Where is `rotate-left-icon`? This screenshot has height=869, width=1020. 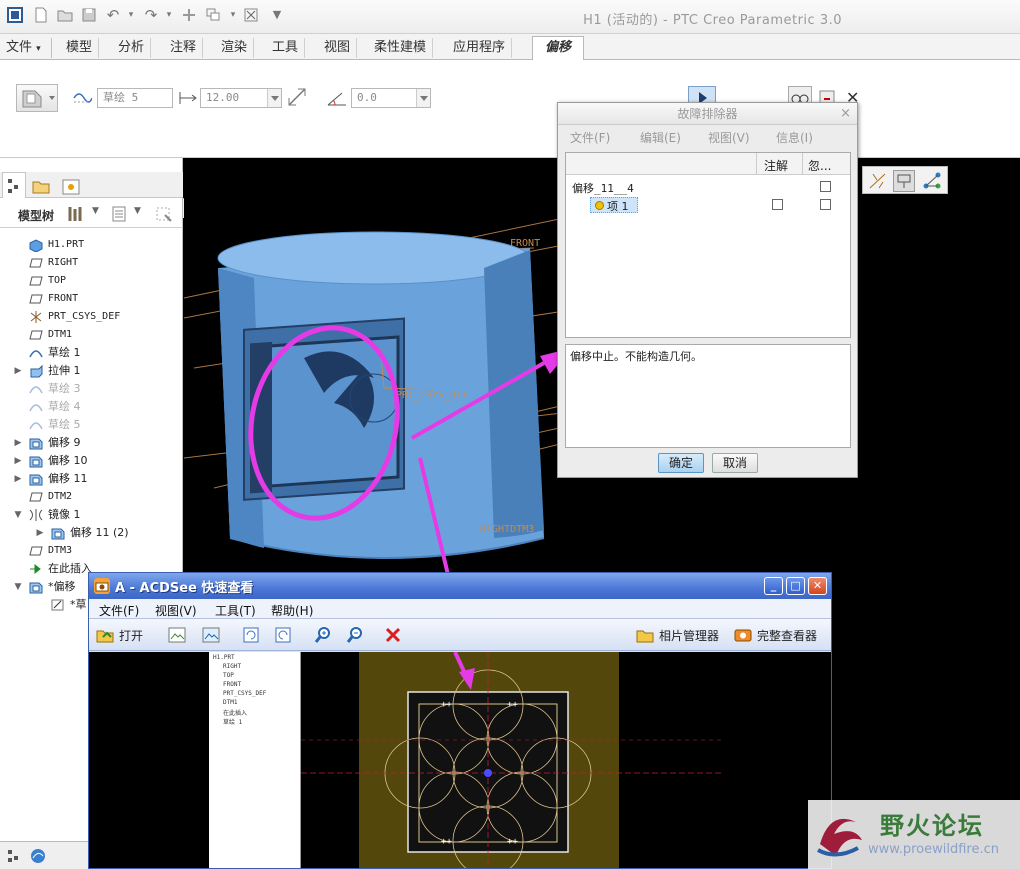
rotate-left-icon is located at coordinates (251, 635).